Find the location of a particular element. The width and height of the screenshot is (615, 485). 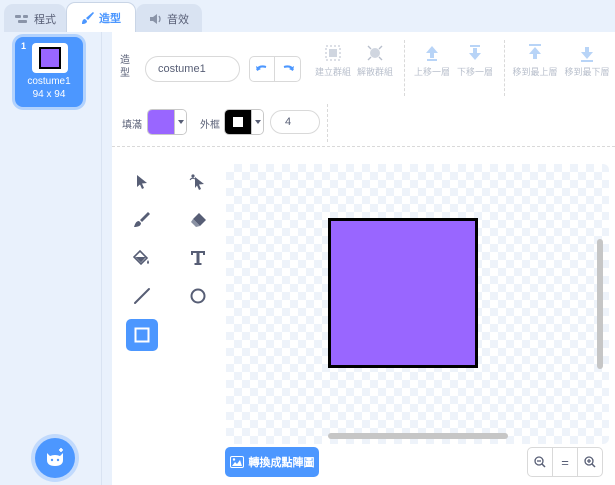

zoom-reset-button: = is located at coordinates (565, 462).